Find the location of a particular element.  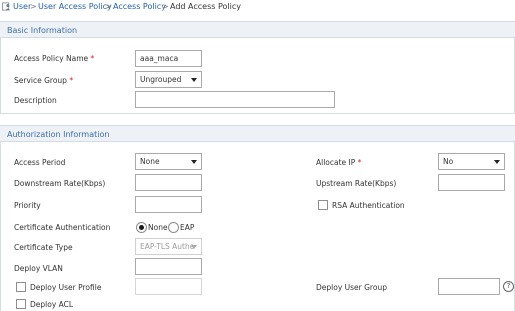

service-group-label: Service Group * is located at coordinates (44, 80).